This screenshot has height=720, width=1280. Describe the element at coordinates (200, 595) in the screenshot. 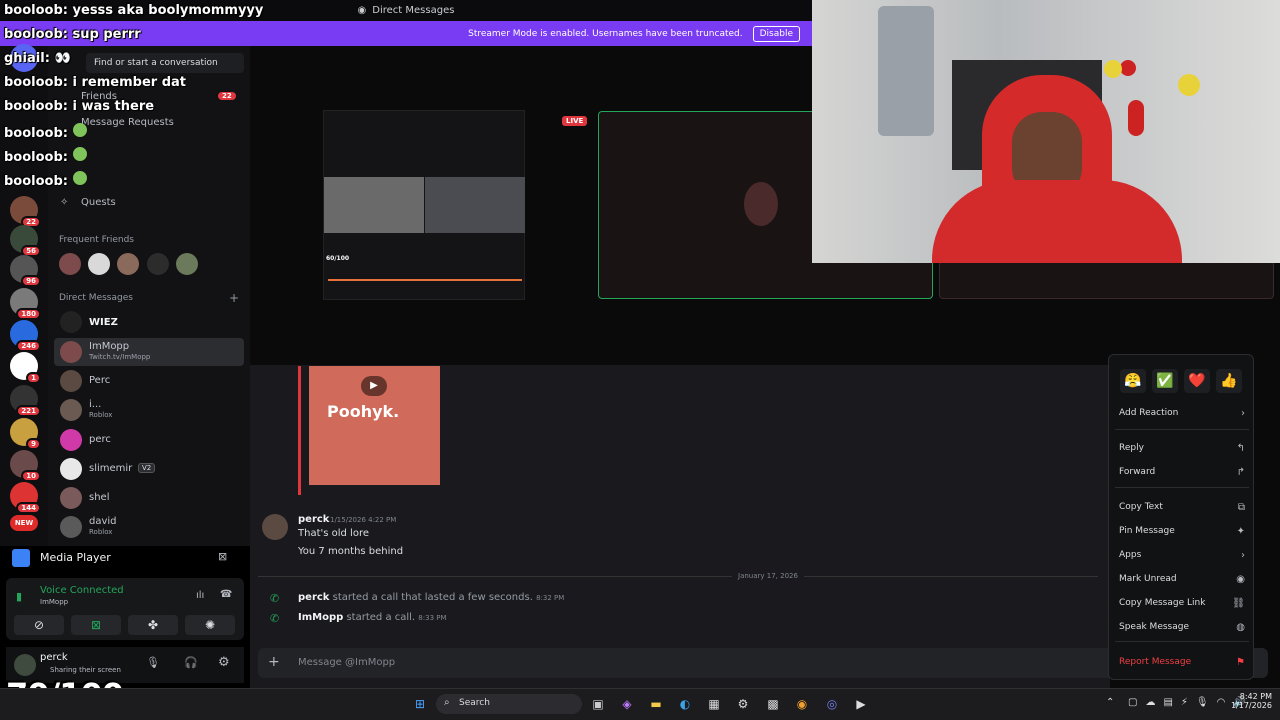

I see `soundwave-icon: ılı` at that location.